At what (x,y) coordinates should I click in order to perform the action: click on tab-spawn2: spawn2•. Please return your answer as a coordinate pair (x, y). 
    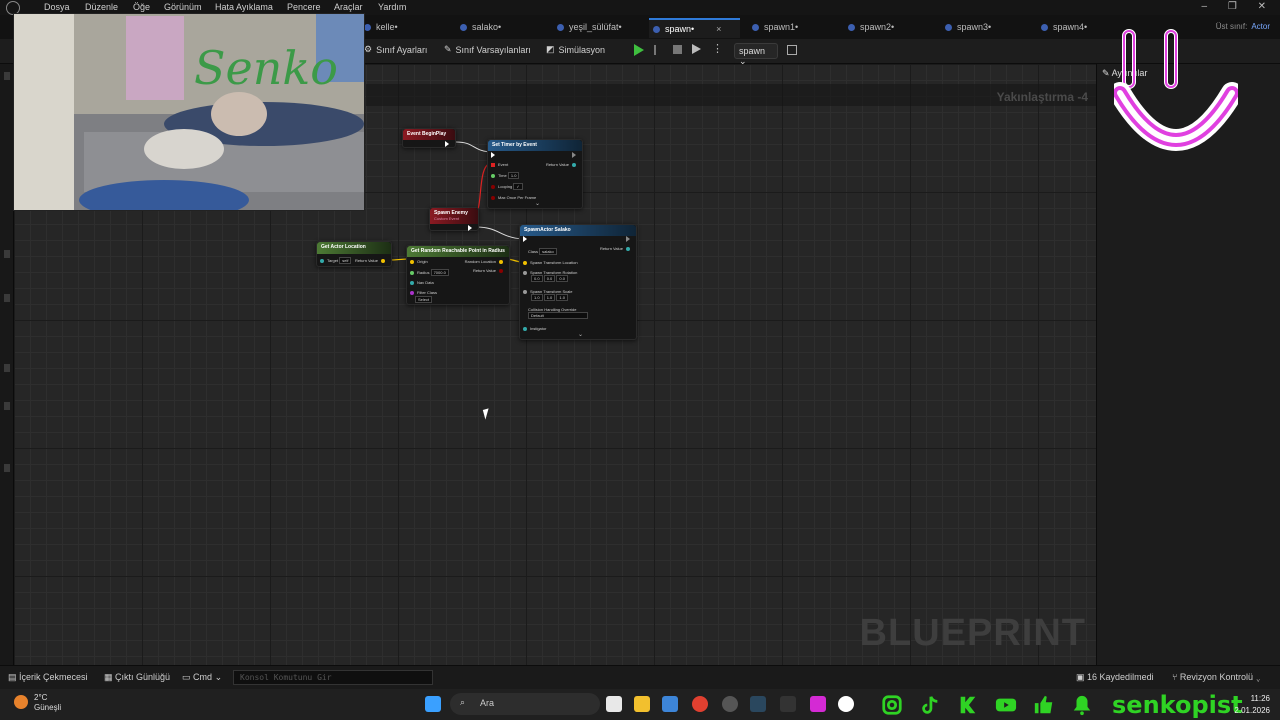
    Looking at the image, I should click on (874, 28).